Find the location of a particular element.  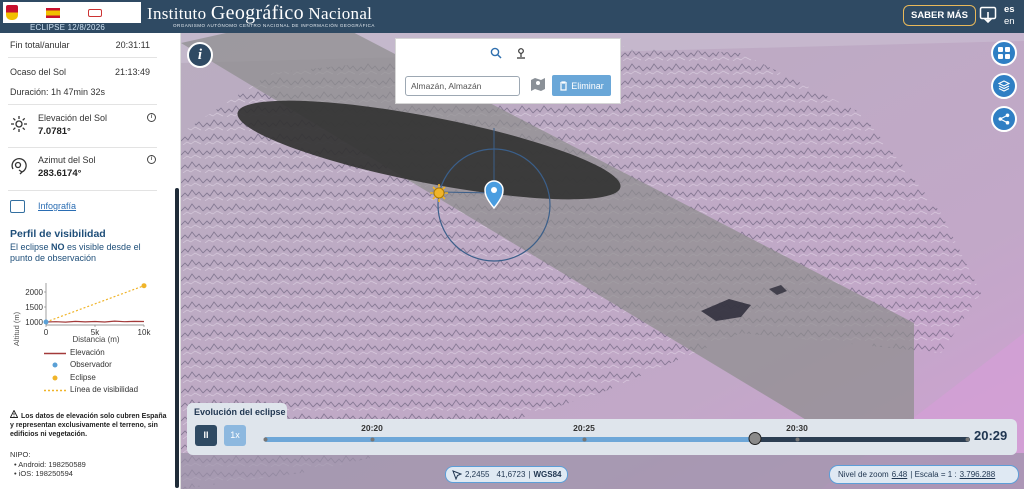

layers-button is located at coordinates (1004, 86).